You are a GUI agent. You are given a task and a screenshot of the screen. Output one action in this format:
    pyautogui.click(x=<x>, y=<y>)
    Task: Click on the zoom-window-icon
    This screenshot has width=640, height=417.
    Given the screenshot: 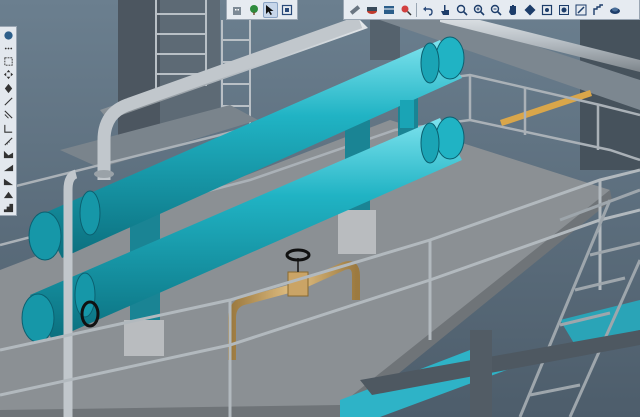 What is the action you would take?
    pyautogui.click(x=287, y=10)
    